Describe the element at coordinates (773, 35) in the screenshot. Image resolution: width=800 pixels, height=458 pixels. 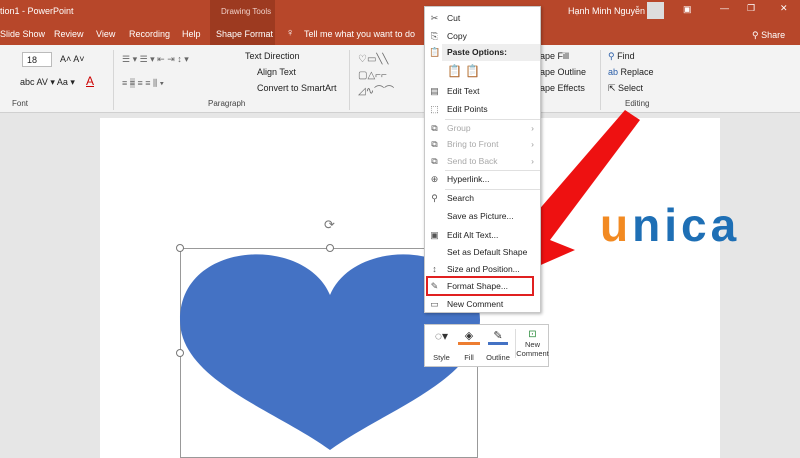
I see `share-label: Share` at that location.